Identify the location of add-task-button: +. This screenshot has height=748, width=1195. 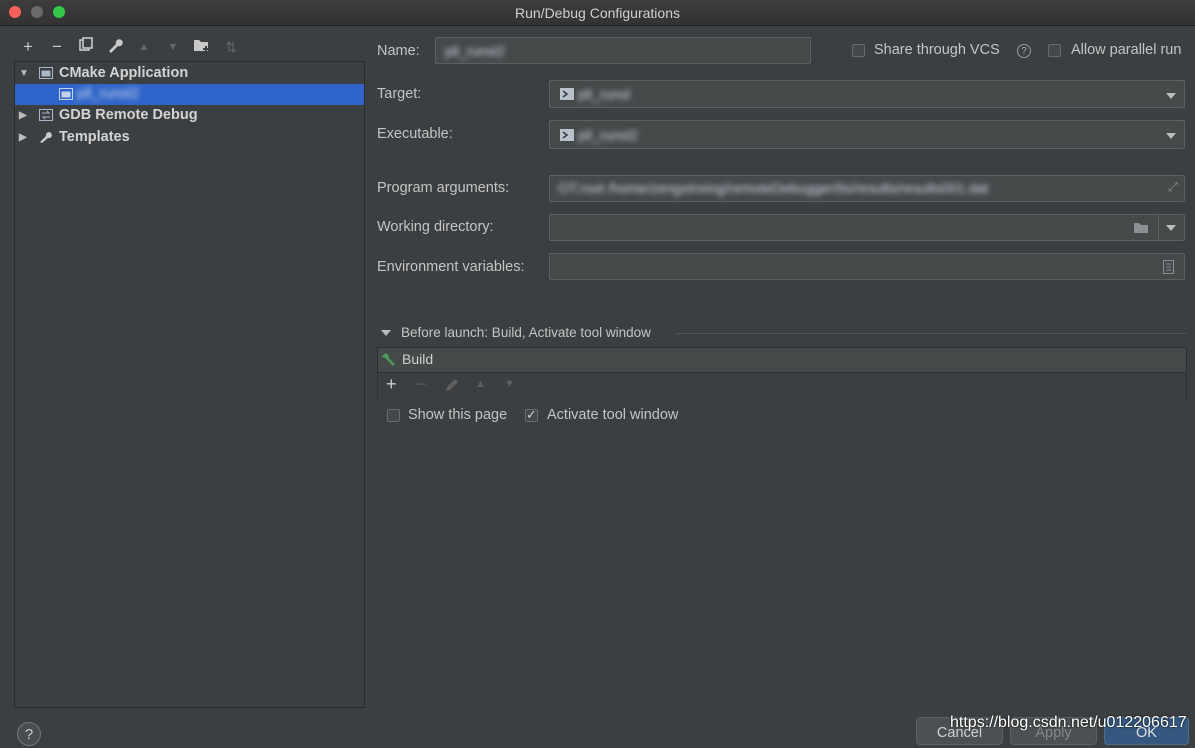
(391, 384).